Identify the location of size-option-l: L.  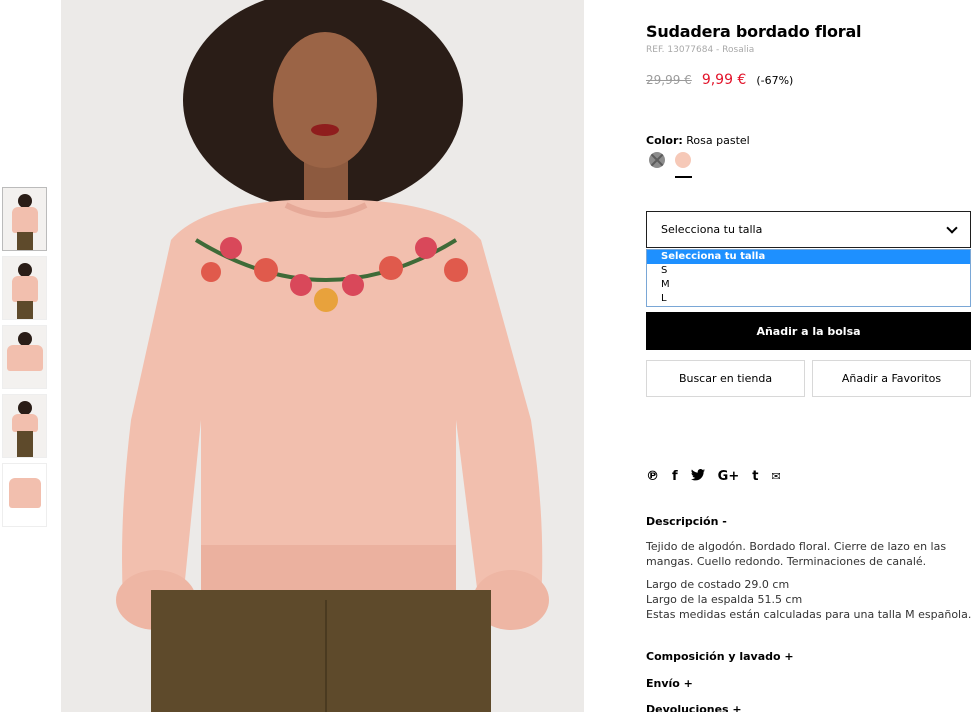
(808, 299).